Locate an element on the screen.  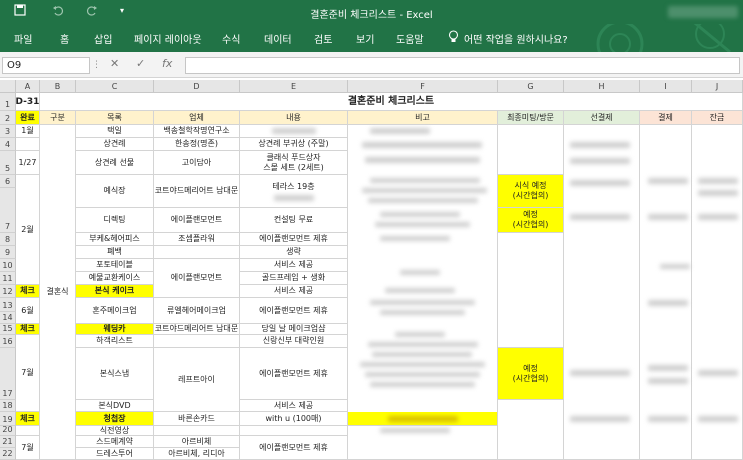
row-header: 8 is located at coordinates (8, 239).